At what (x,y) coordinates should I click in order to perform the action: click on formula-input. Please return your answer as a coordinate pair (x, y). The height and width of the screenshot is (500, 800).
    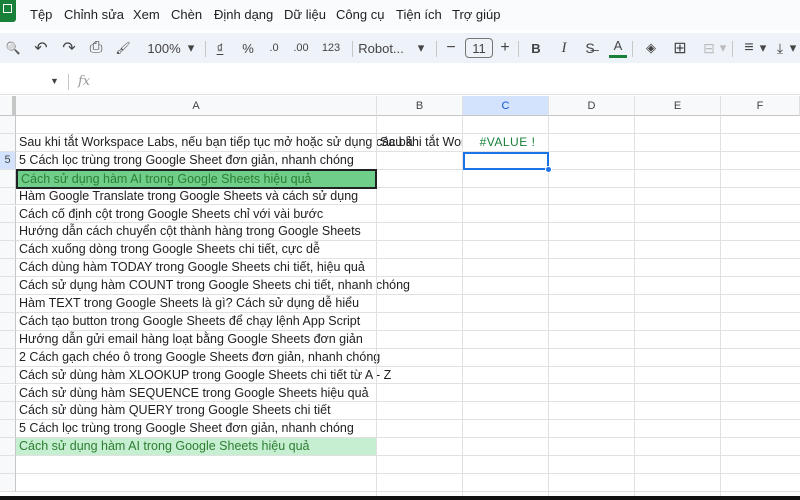
    Looking at the image, I should click on (445, 82).